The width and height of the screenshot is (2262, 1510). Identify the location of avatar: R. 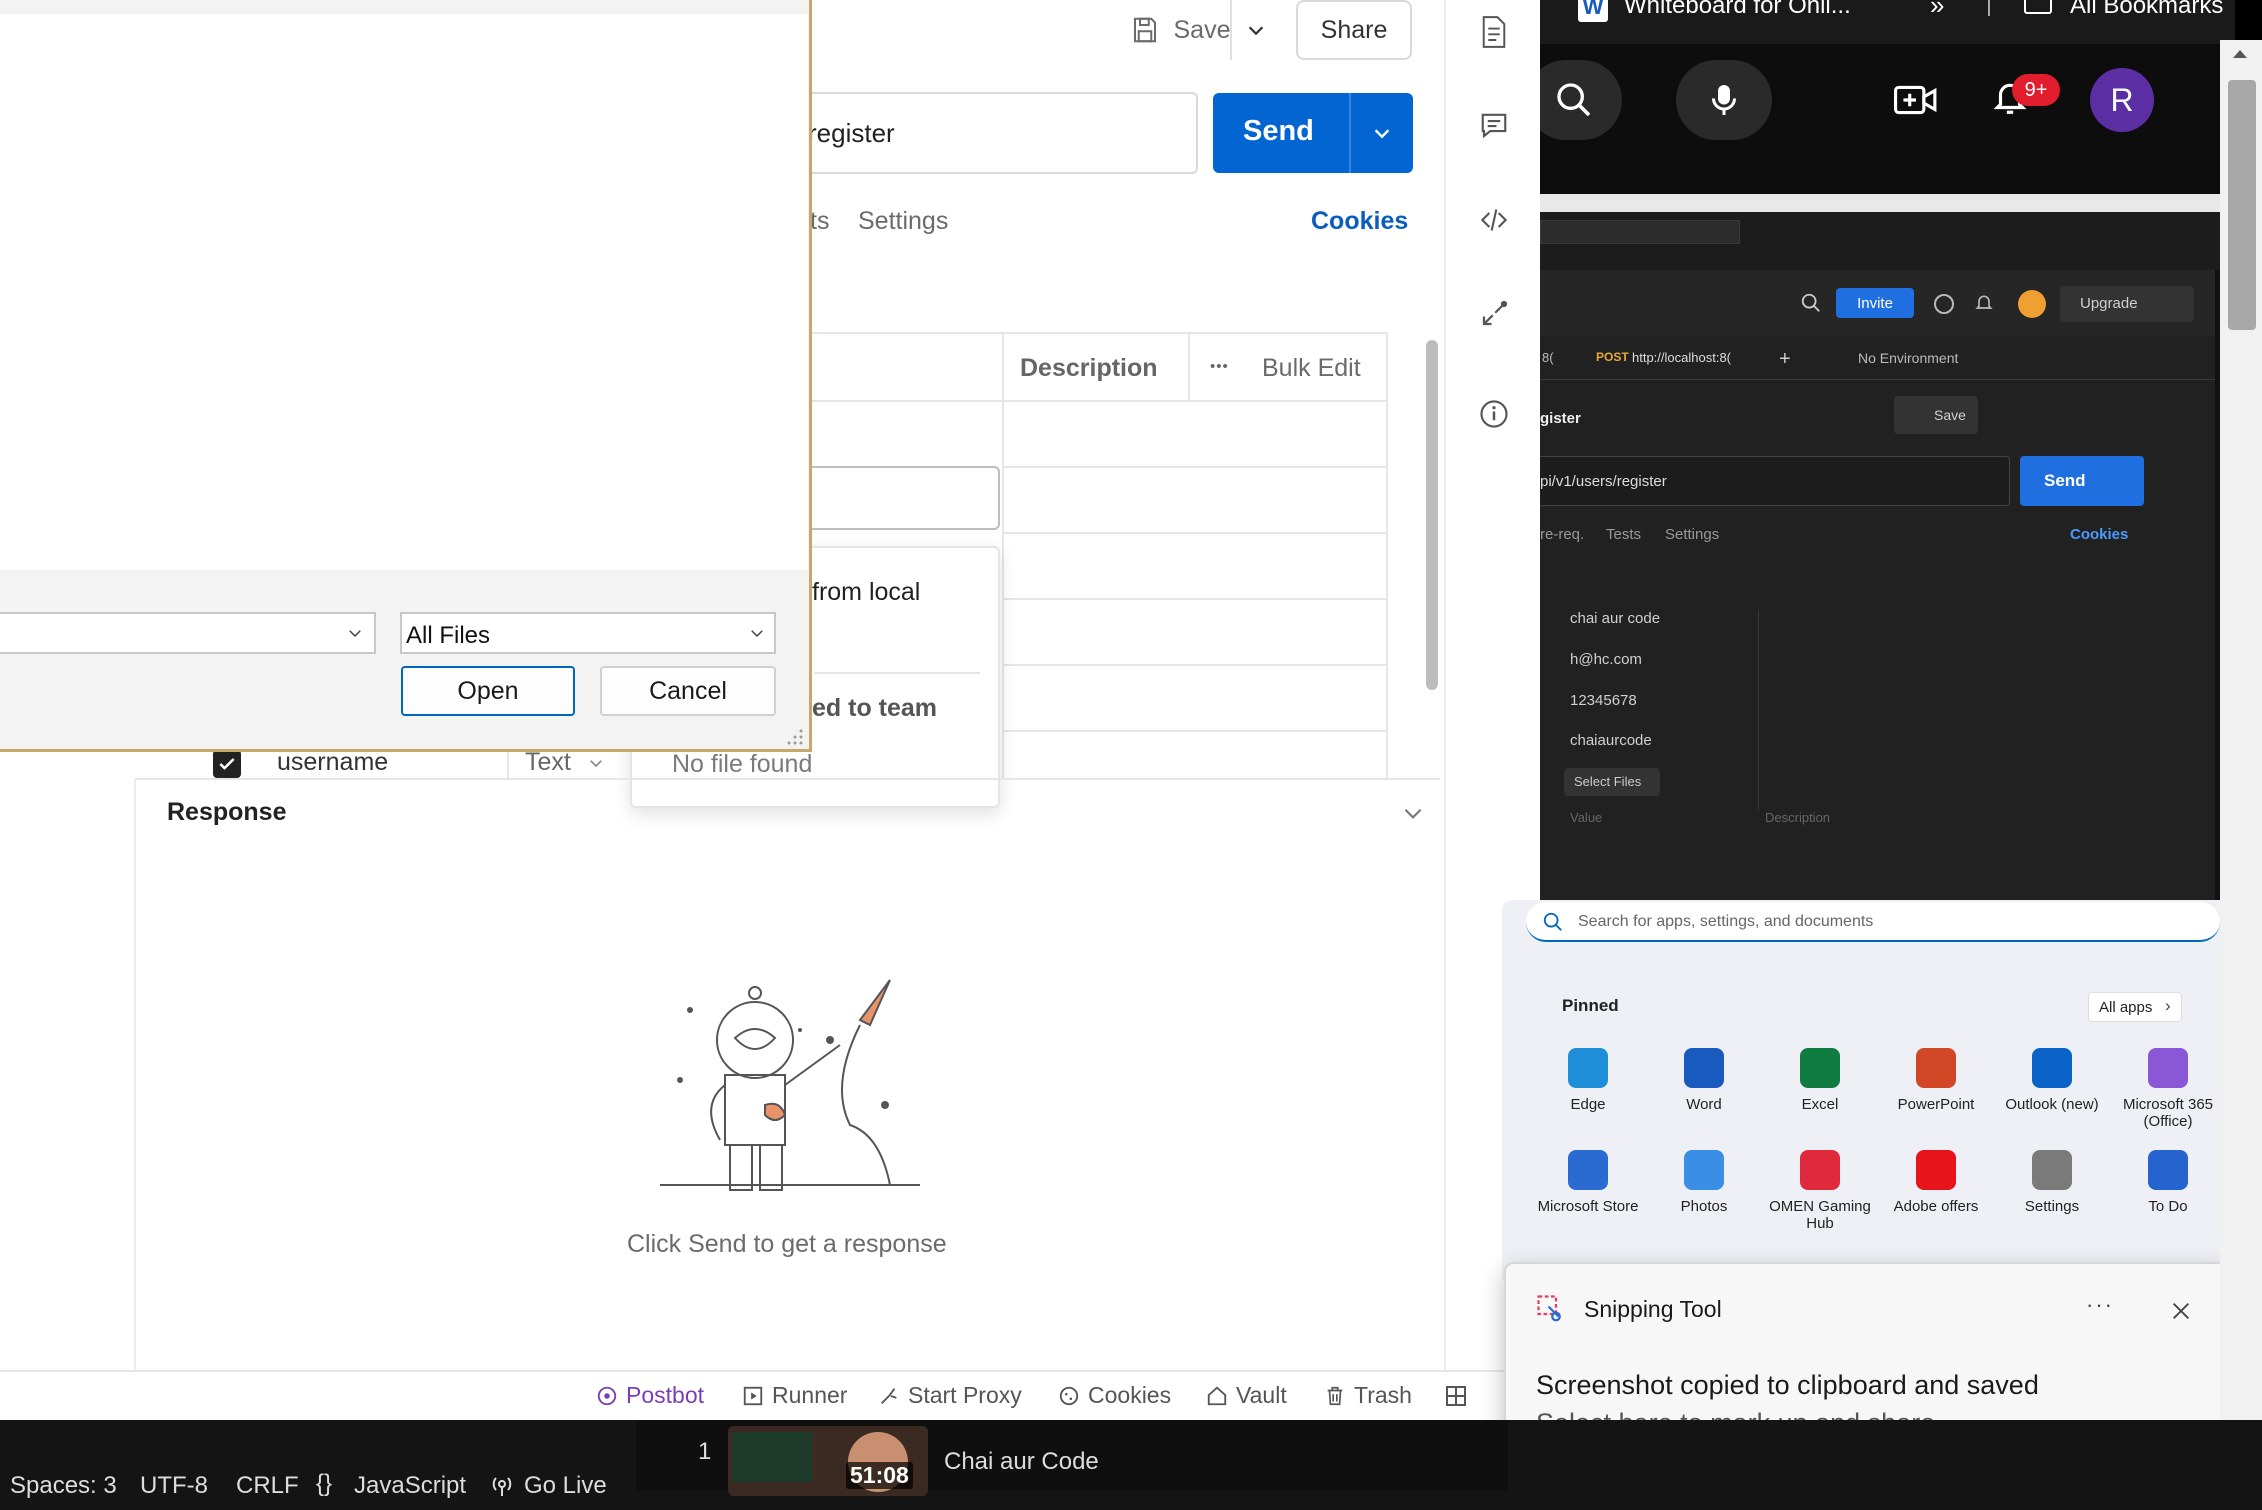
(2122, 100).